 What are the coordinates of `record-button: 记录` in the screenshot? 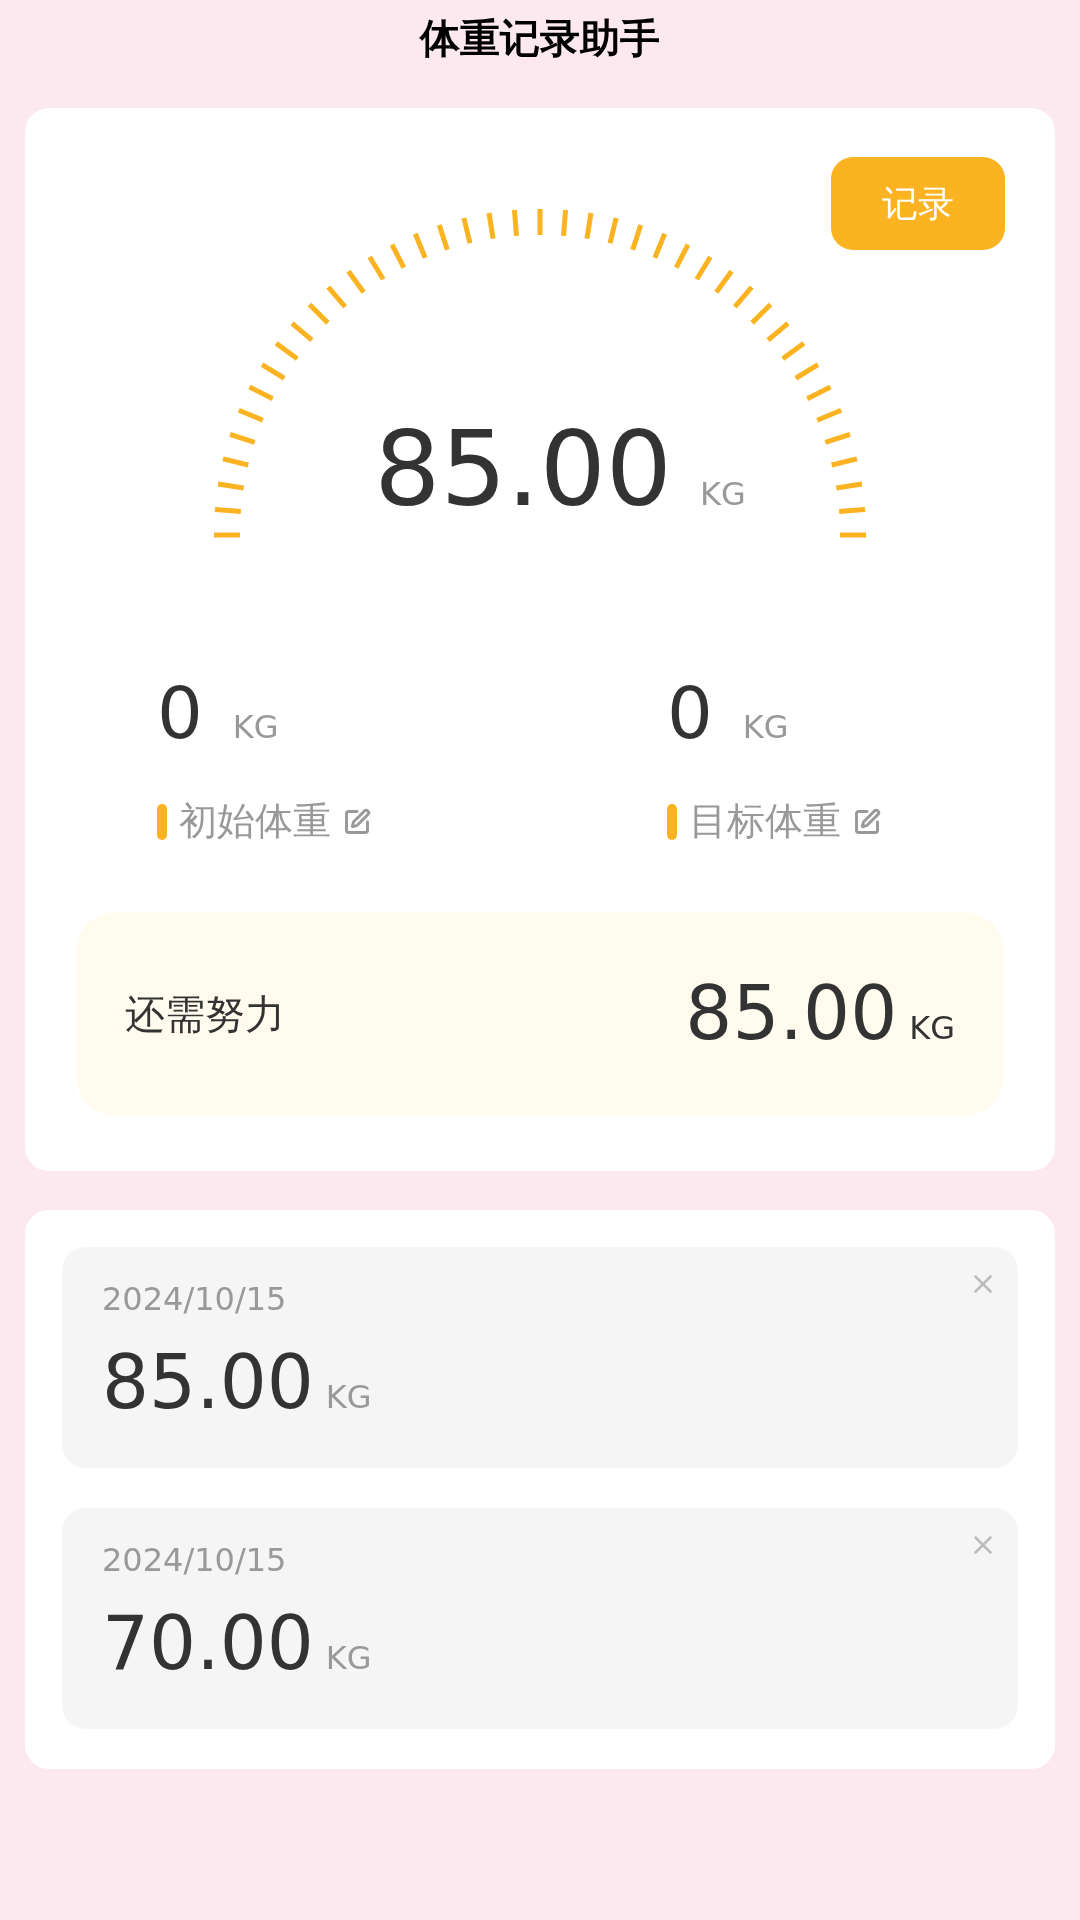 It's located at (918, 203).